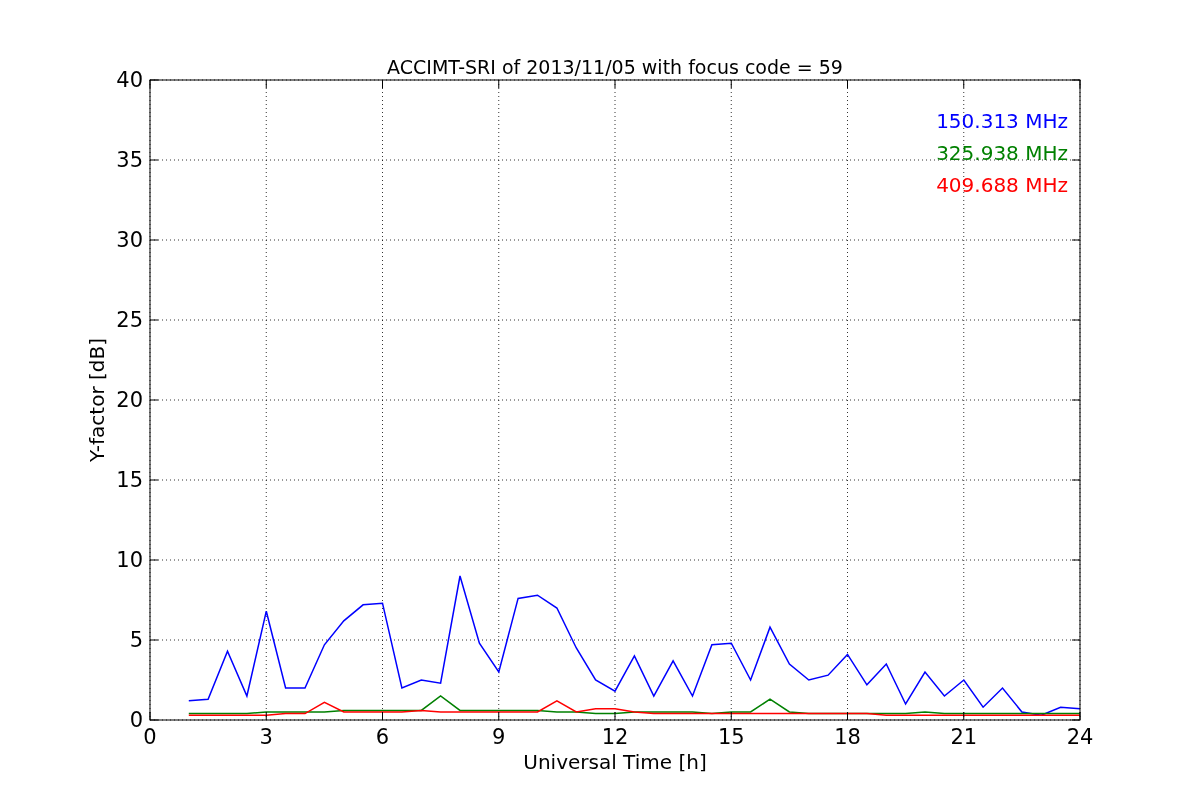 The image size is (1200, 800). I want to click on tick-label: 30, so click(129, 240).